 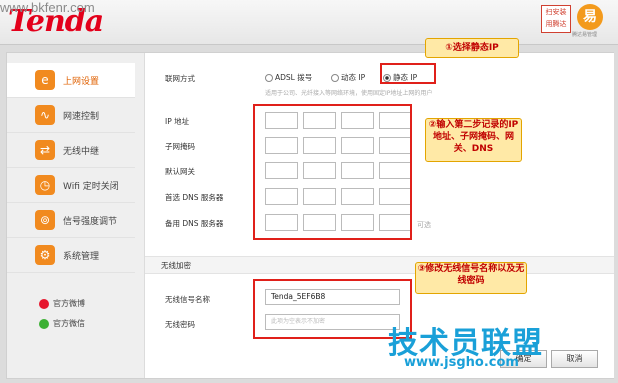 What do you see at coordinates (353, 77) in the screenshot?
I see `radio-dynamic-label: 动态 IP` at bounding box center [353, 77].